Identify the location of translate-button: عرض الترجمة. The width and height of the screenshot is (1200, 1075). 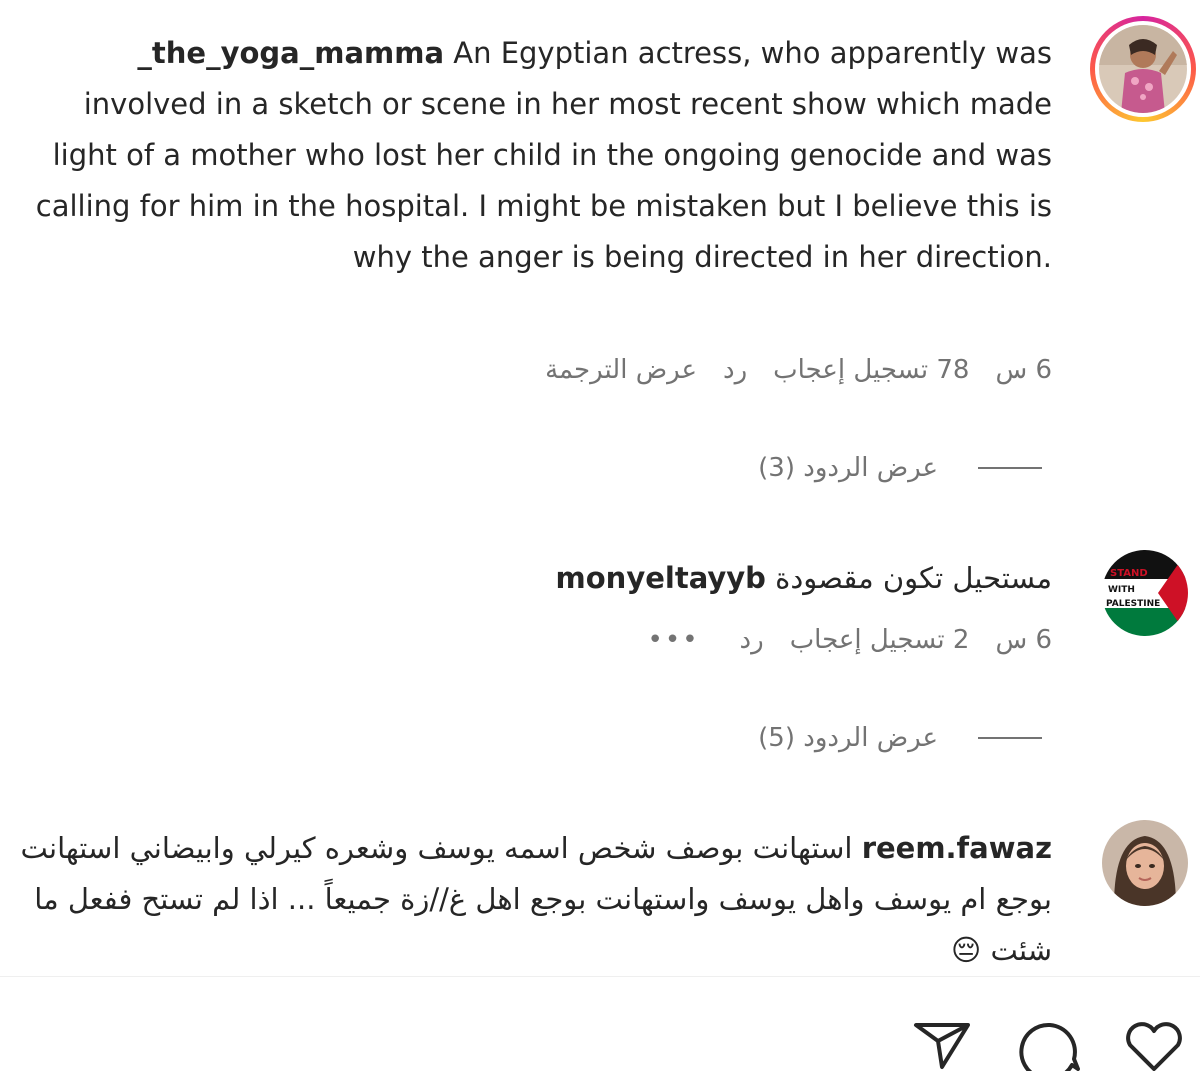
(621, 370).